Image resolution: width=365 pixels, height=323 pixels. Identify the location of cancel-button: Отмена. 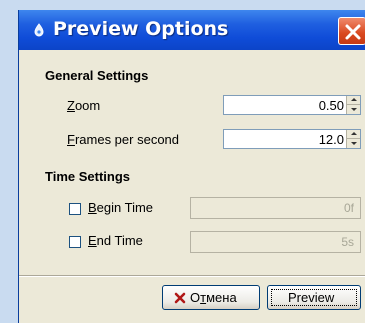
(211, 297).